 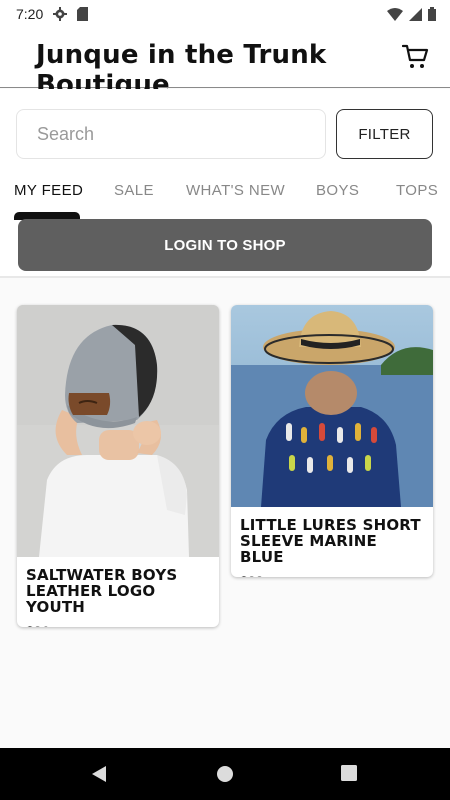 I want to click on system-nav-bar, so click(x=225, y=774).